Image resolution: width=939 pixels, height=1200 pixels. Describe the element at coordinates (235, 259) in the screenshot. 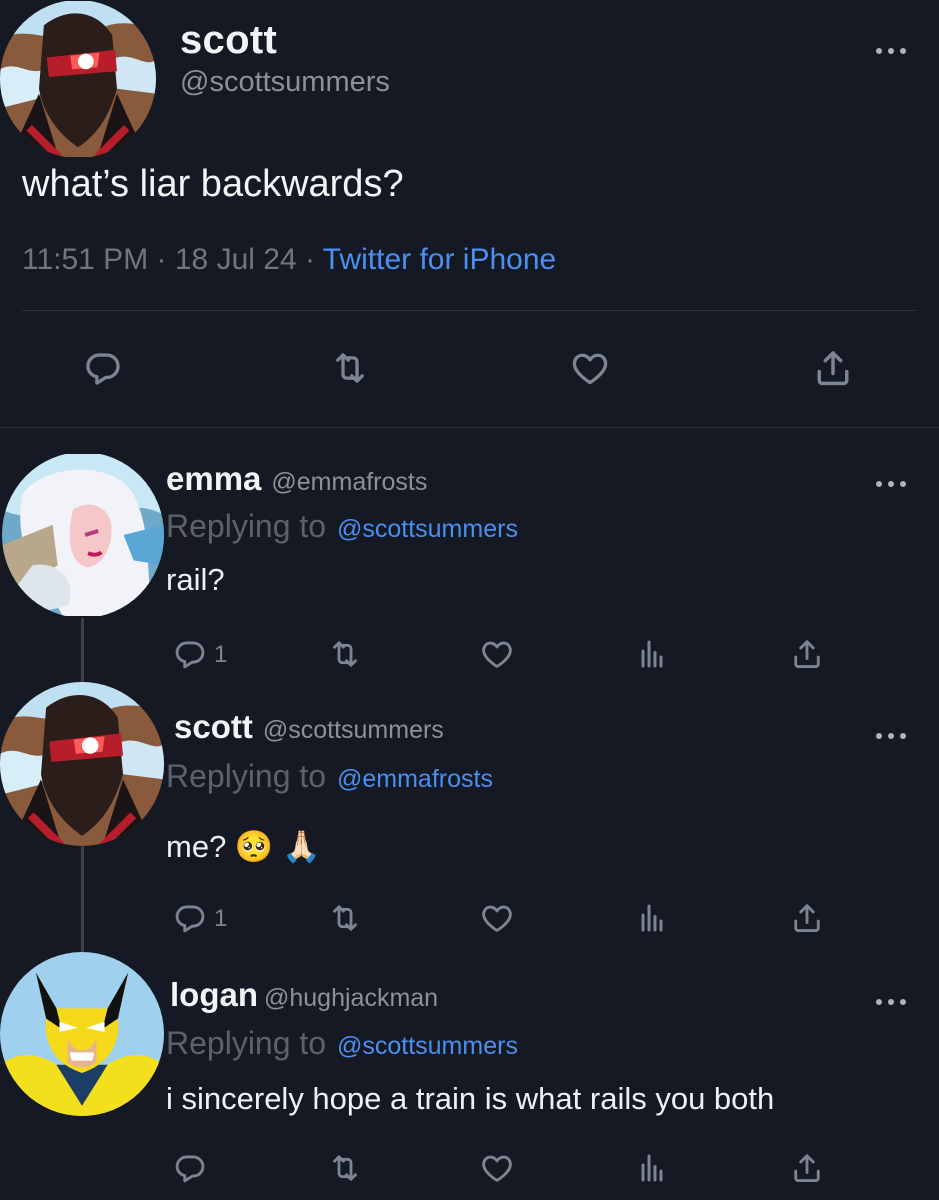

I see `tweet-date: 18 Jul 24` at that location.